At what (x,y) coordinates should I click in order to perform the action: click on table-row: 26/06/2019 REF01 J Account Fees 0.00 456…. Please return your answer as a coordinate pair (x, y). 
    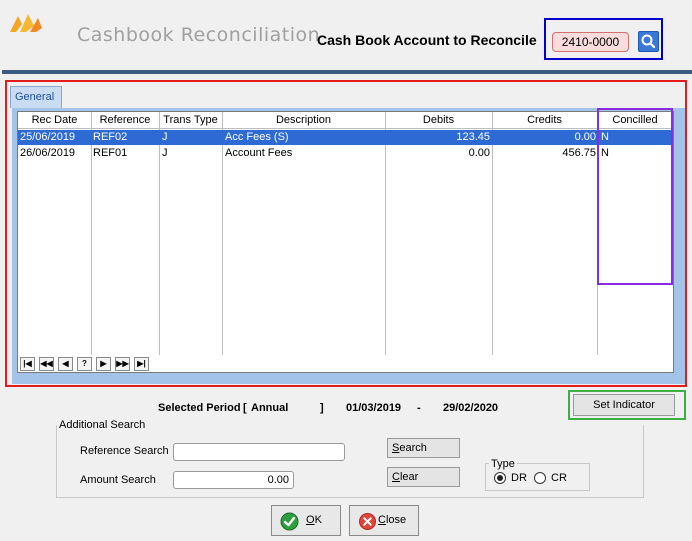
    Looking at the image, I should click on (345, 153).